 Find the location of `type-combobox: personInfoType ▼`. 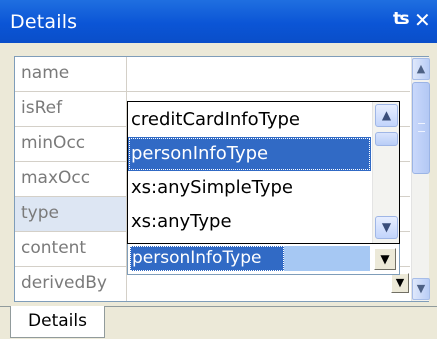

type-combobox: personInfoType ▼ is located at coordinates (263, 259).